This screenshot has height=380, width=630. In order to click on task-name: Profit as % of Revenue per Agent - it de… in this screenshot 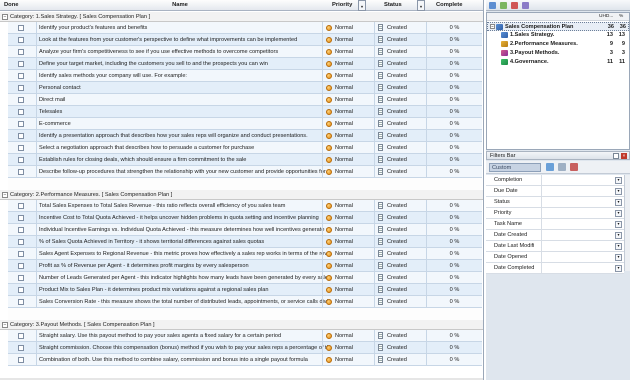, I will do `click(183, 266)`.